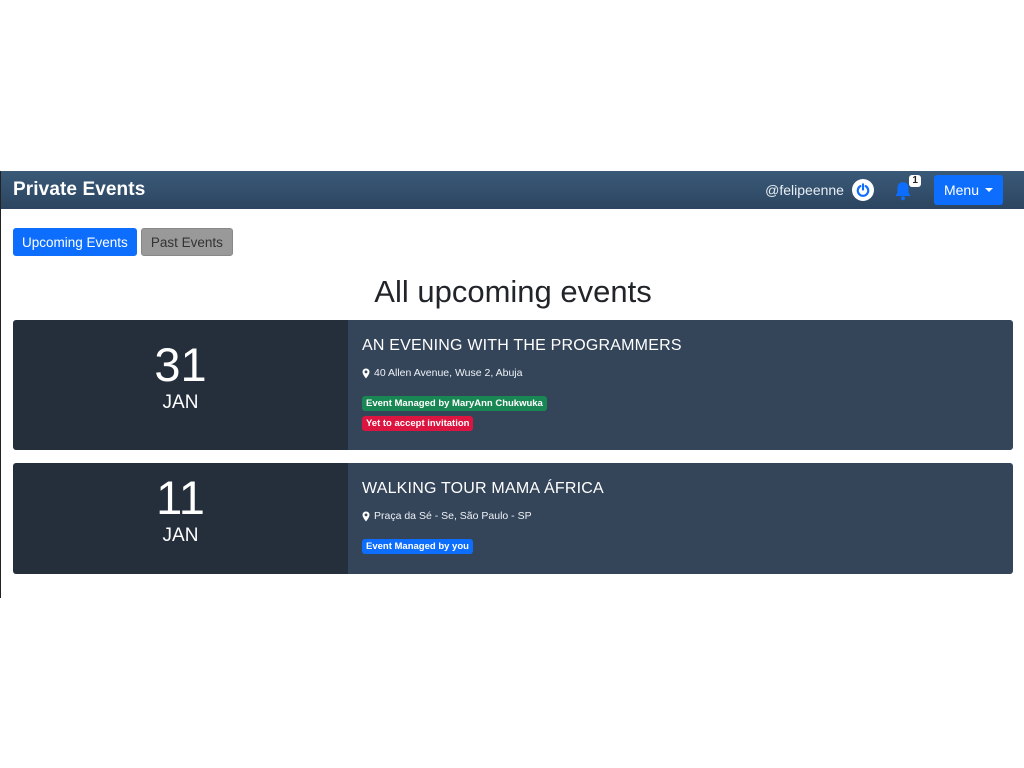  What do you see at coordinates (804, 190) in the screenshot?
I see `username-link: @felipeenne` at bounding box center [804, 190].